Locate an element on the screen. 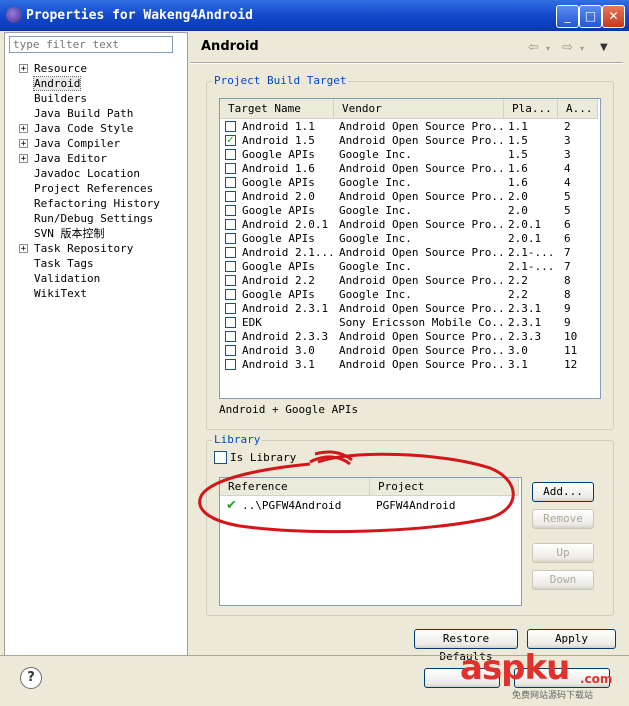 The image size is (629, 706). tree-item: Java Editor is located at coordinates (70, 158).